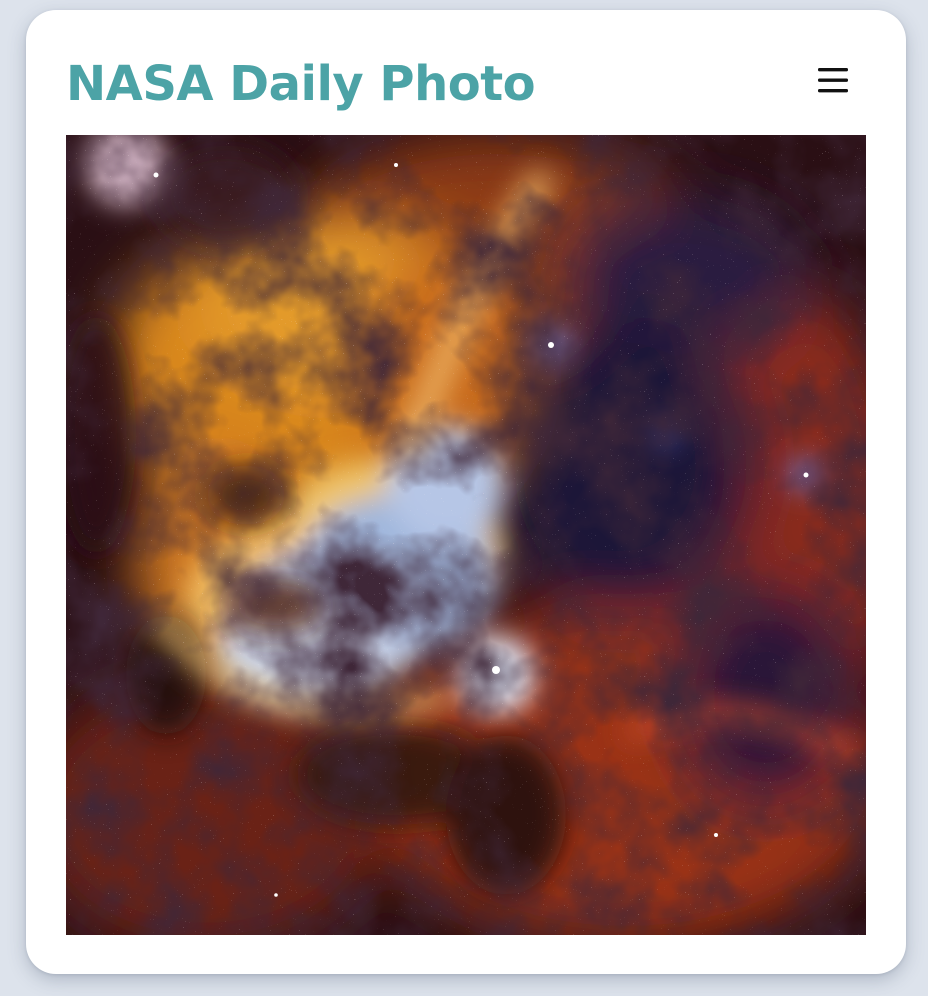  What do you see at coordinates (301, 84) in the screenshot?
I see `page-title: NASA Daily Photo` at bounding box center [301, 84].